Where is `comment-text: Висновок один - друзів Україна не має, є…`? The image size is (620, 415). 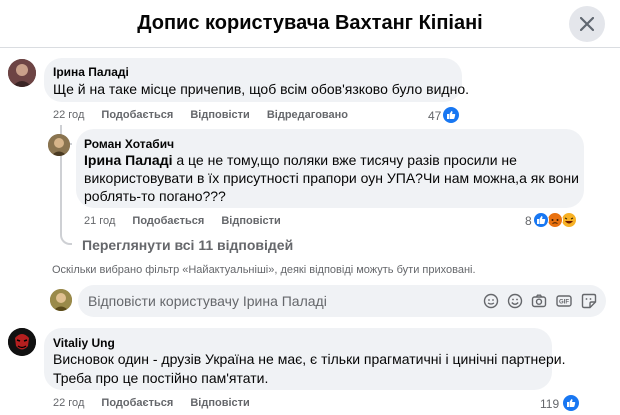
comment-text: Висновок один - друзів Україна не має, є… is located at coordinates (309, 359).